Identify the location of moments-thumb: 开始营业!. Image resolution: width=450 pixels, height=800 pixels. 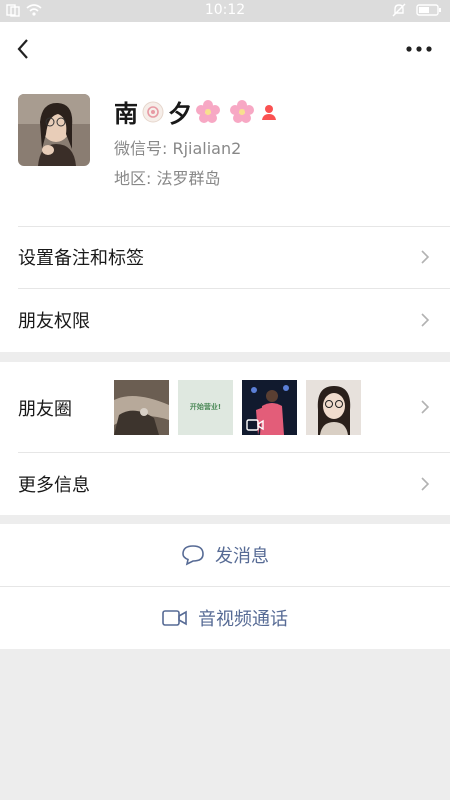
(205, 407).